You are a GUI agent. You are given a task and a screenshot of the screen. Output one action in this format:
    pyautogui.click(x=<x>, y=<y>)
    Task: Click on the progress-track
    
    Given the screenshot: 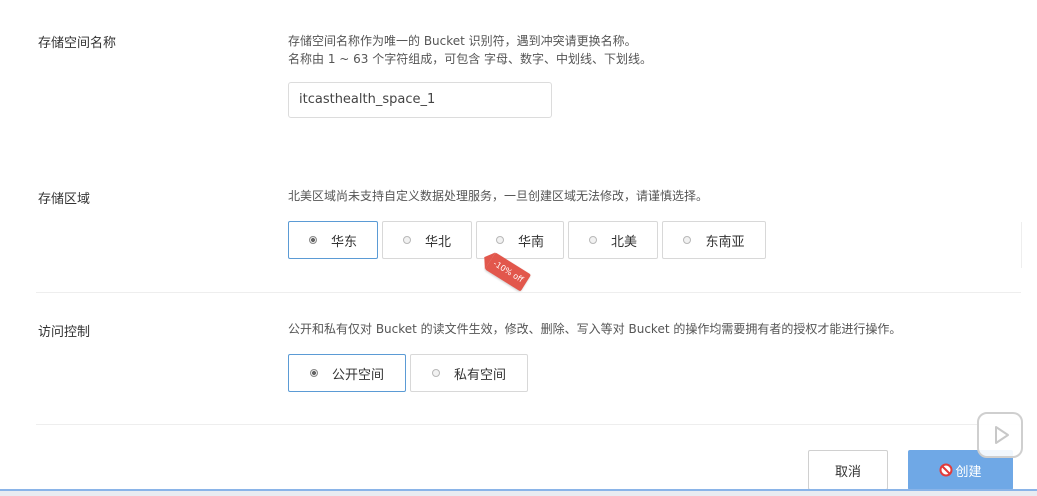 What is the action you would take?
    pyautogui.click(x=518, y=490)
    